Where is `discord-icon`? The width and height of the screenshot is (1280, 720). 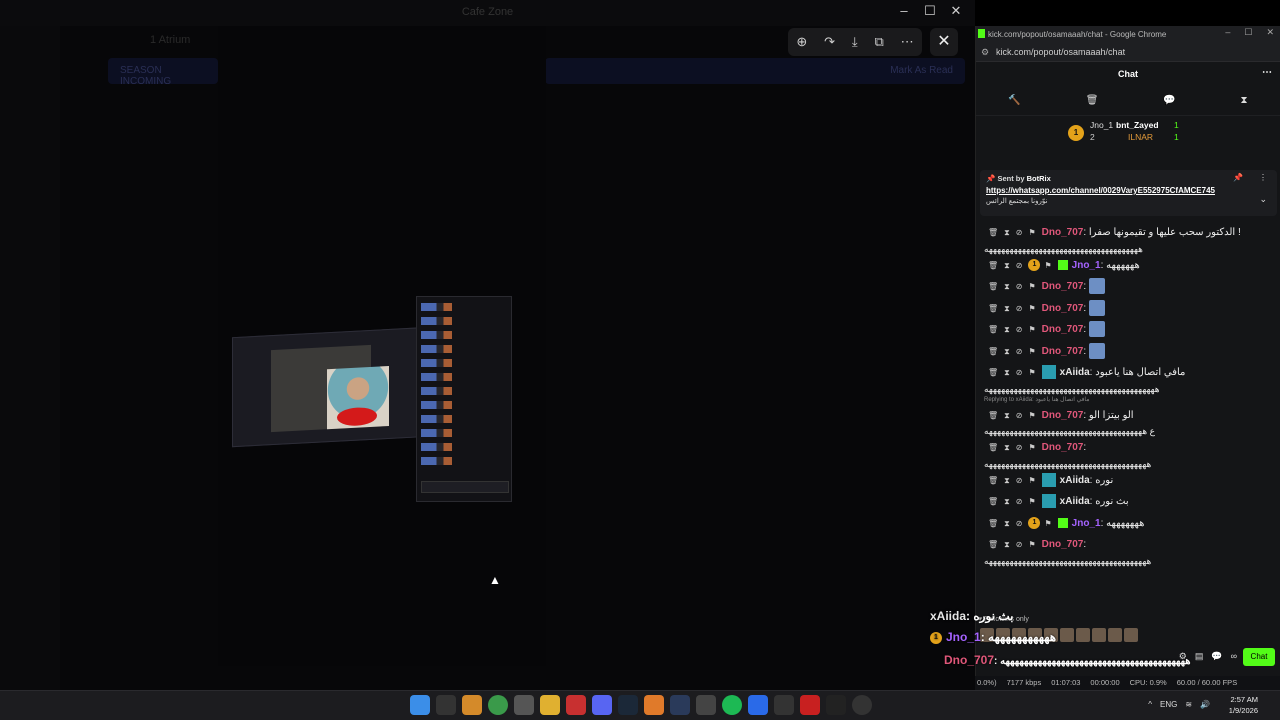
discord-icon is located at coordinates (602, 705).